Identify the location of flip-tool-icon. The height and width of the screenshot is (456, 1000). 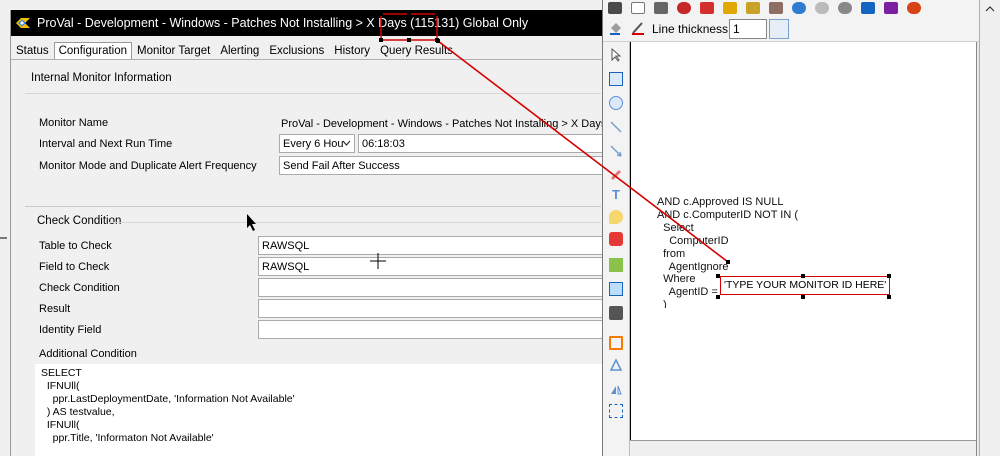
(616, 389).